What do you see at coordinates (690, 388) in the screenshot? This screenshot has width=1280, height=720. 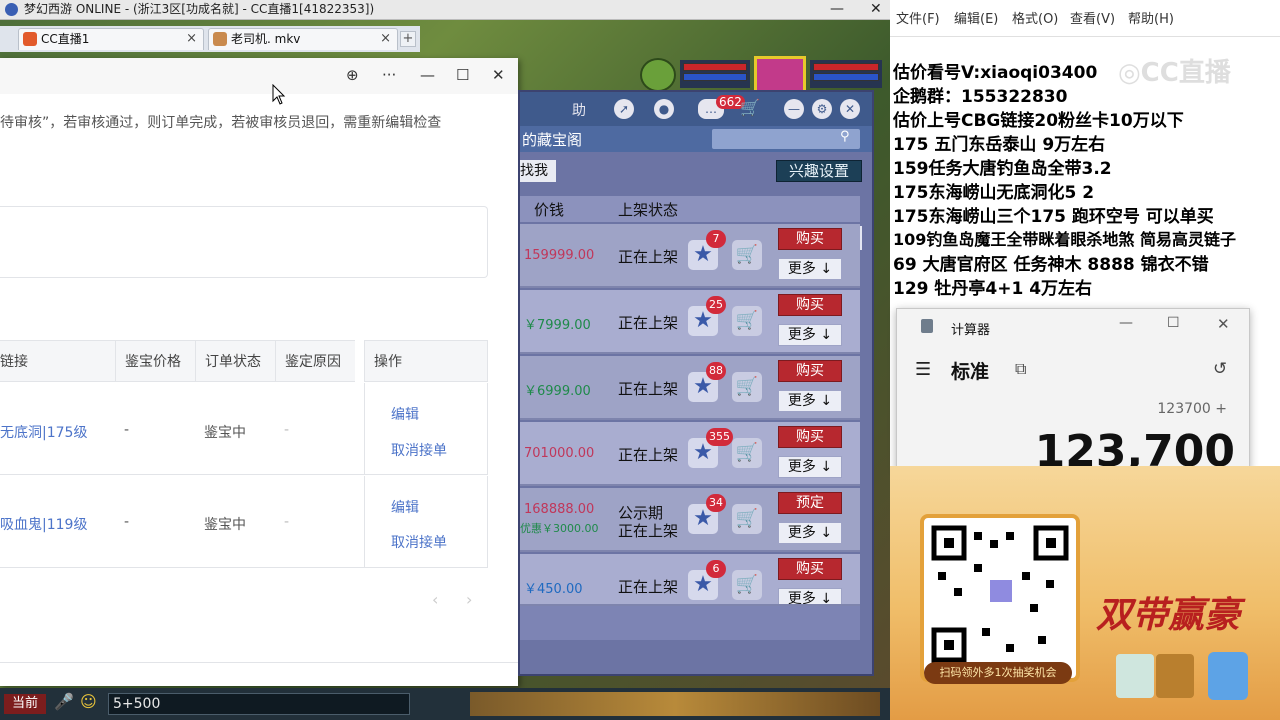 I see `list-item: ￥6999.00 正在上架 ★ 88 🛒 购买 更多 ↓` at bounding box center [690, 388].